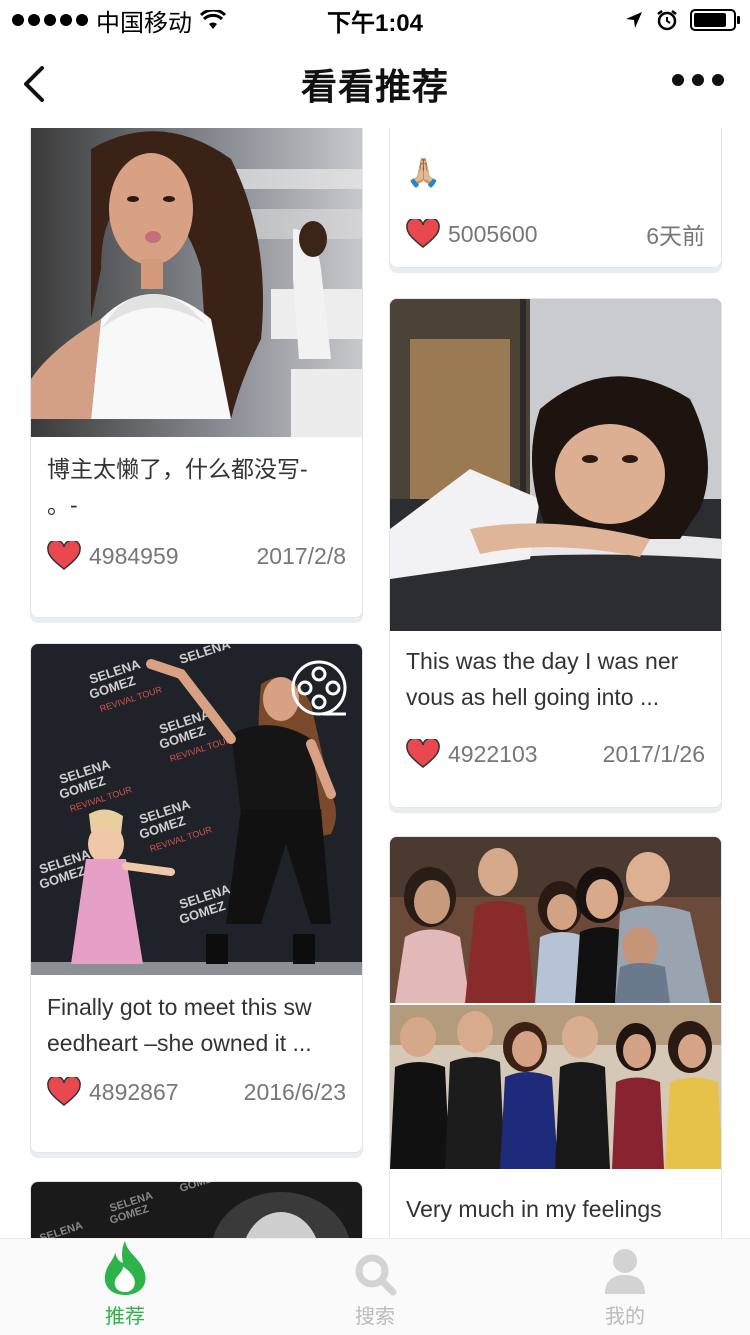 The image size is (750, 1335). What do you see at coordinates (534, 1209) in the screenshot?
I see `post-caption: Very much in my feelings` at bounding box center [534, 1209].